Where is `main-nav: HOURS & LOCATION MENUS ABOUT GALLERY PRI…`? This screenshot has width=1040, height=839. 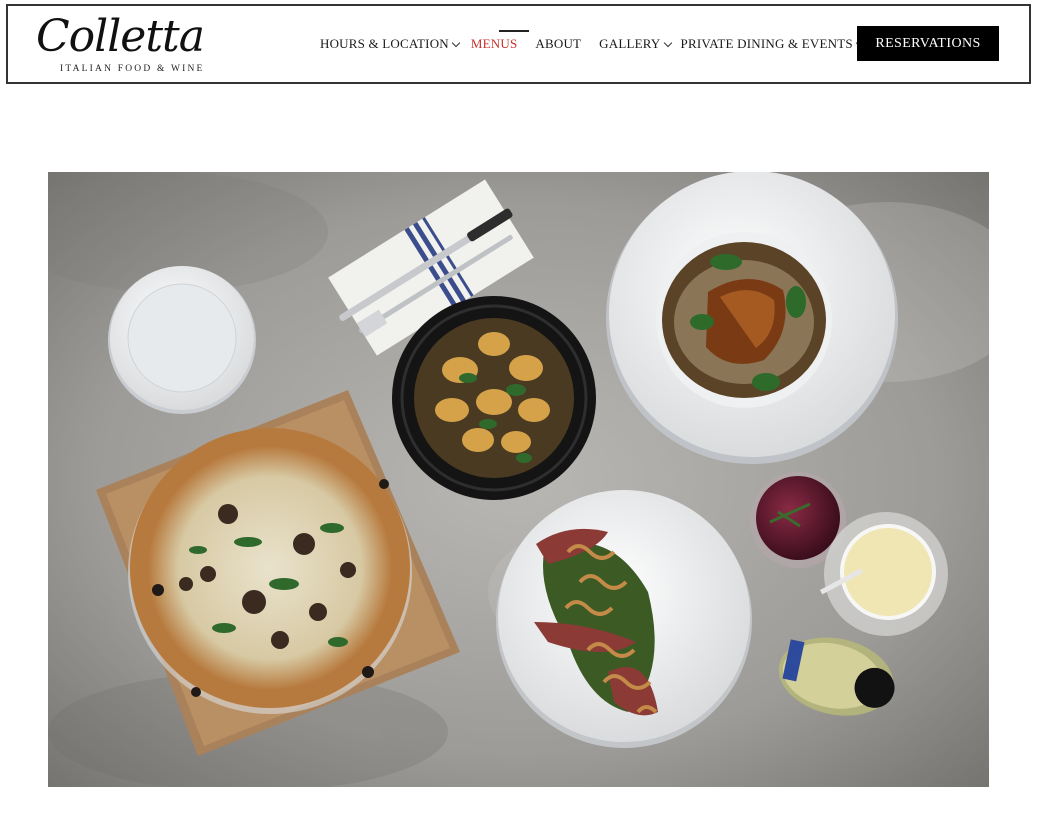 main-nav: HOURS & LOCATION MENUS ABOUT GALLERY PRI… is located at coordinates (592, 43).